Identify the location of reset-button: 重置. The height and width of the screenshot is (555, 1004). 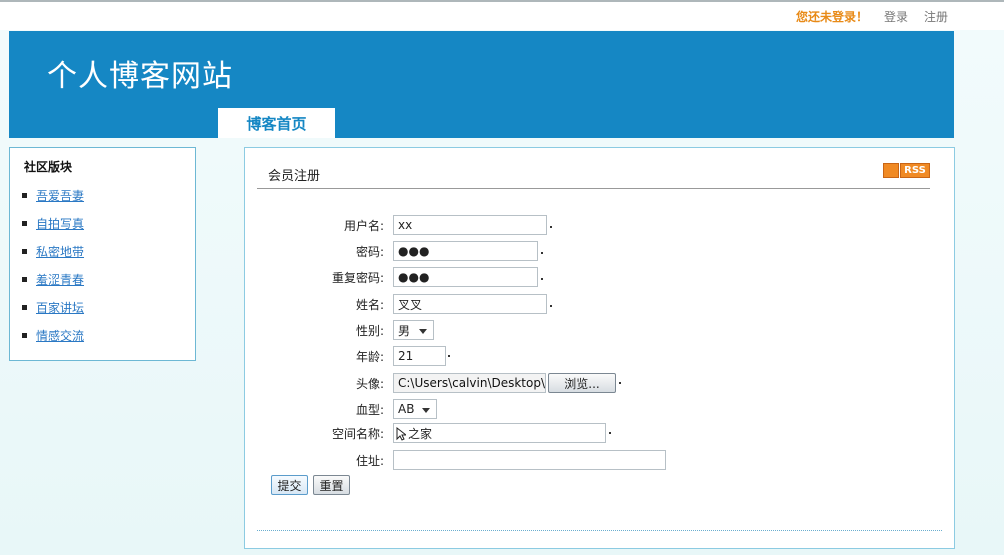
(331, 485).